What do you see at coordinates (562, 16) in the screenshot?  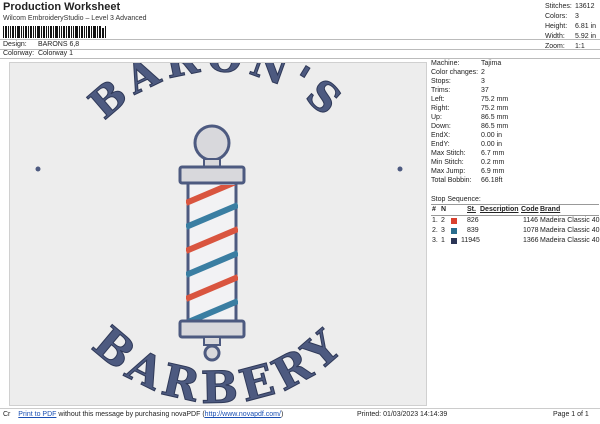 I see `stat-colors: Colors: 3` at bounding box center [562, 16].